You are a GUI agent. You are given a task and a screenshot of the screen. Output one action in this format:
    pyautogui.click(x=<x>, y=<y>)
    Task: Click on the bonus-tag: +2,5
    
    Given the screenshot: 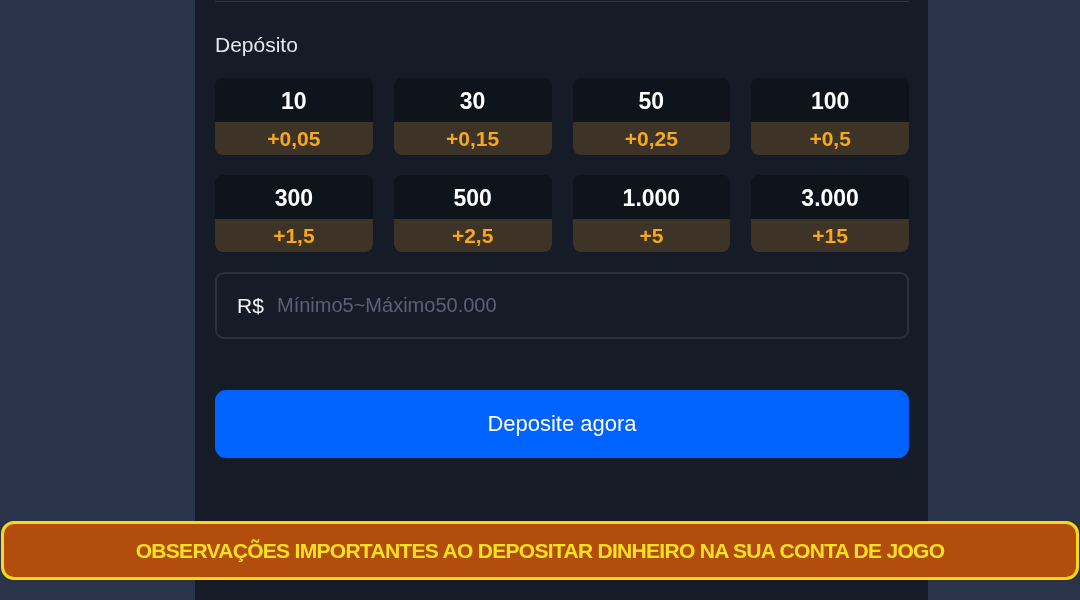 What is the action you would take?
    pyautogui.click(x=472, y=235)
    